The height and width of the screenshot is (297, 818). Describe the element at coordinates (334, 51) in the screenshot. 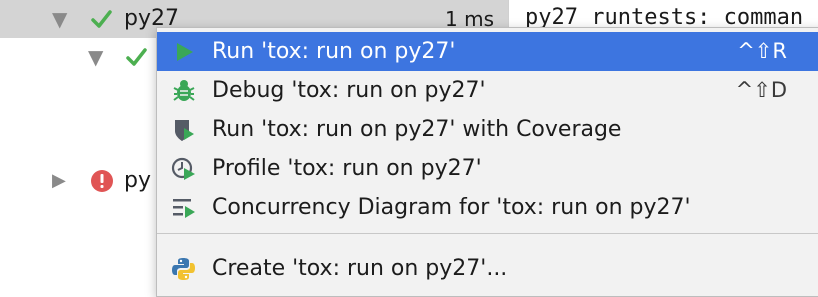

I see `menu-item-label: Run 'tox: run on py27'` at that location.